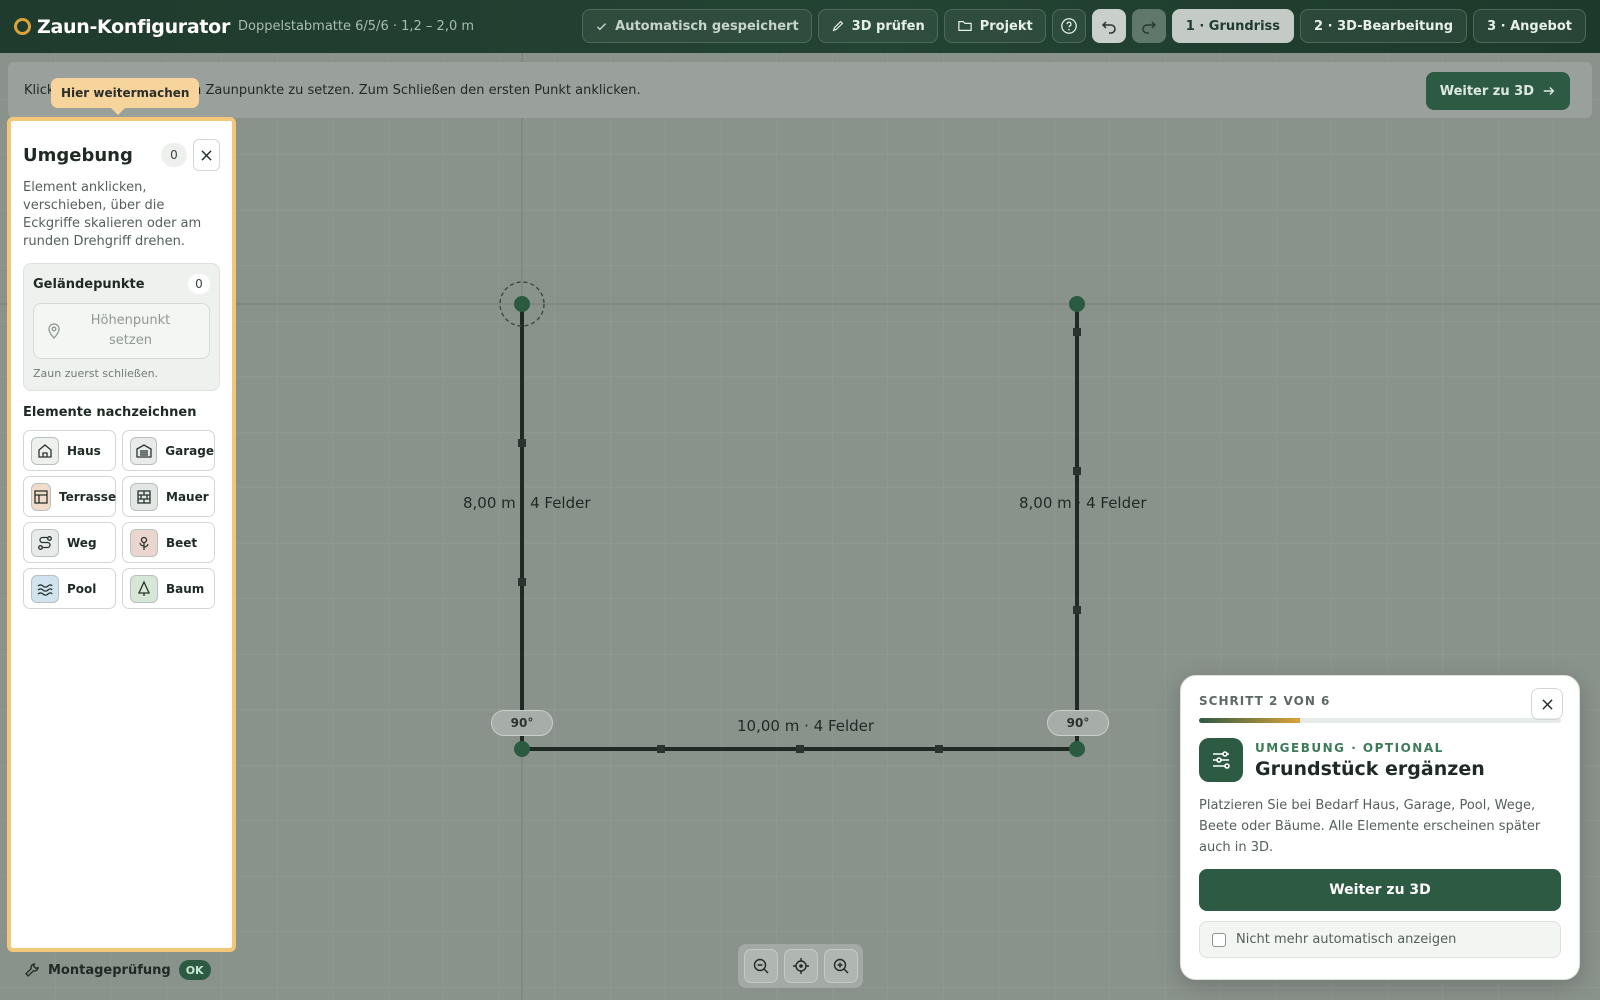 This screenshot has height=1000, width=1600. I want to click on close-icon, so click(206, 155).